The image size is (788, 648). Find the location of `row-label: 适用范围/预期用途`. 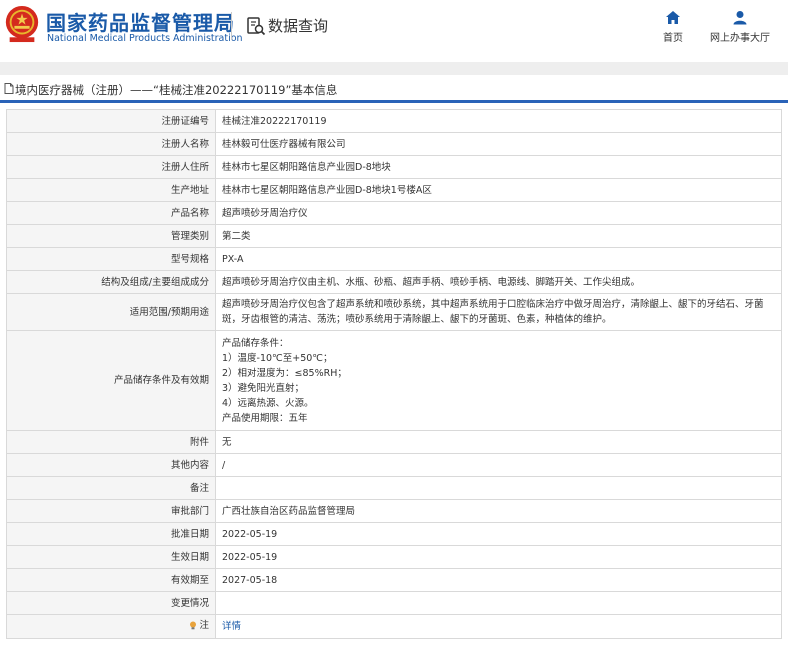

row-label: 适用范围/预期用途 is located at coordinates (111, 312).